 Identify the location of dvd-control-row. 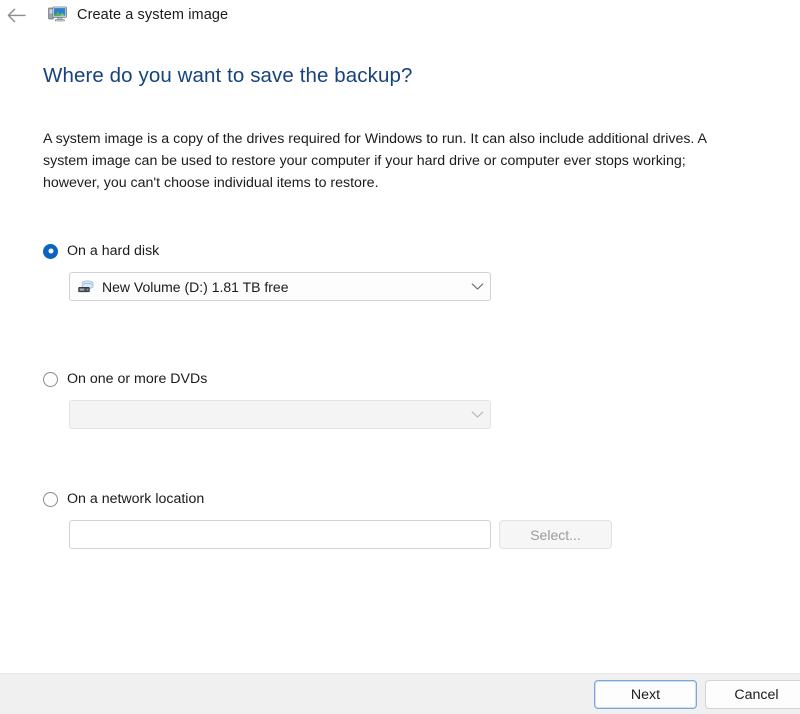
(280, 414).